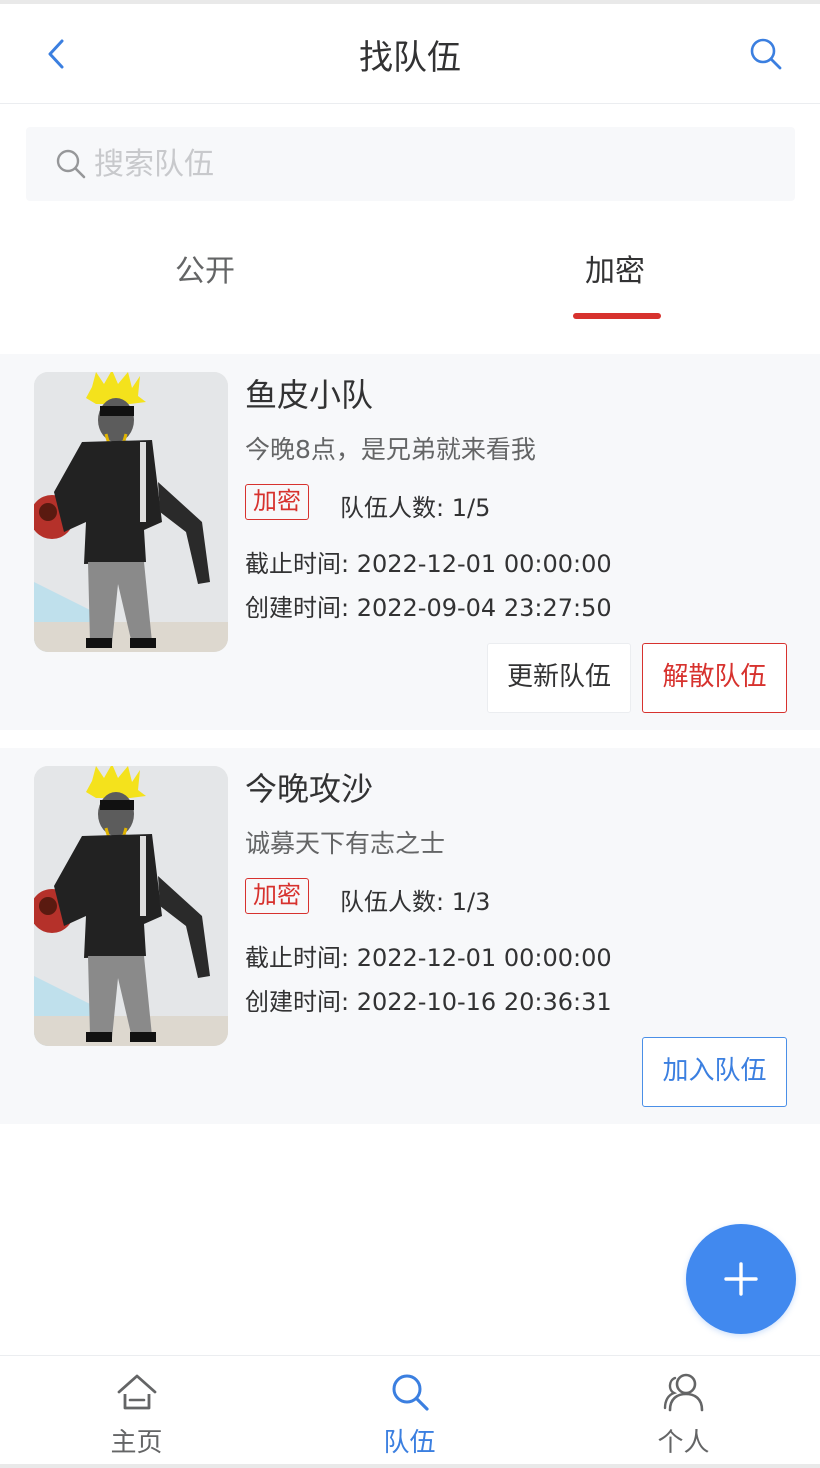 This screenshot has width=820, height=1468. Describe the element at coordinates (428, 608) in the screenshot. I see `create-time: 创建时间: 2022-09-04 23:27:50` at that location.